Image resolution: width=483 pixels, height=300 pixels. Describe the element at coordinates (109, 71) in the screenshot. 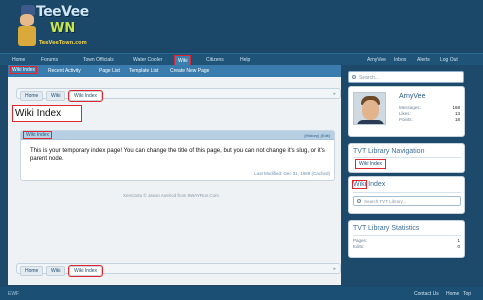

I see `subnav-page-list: Page List` at that location.